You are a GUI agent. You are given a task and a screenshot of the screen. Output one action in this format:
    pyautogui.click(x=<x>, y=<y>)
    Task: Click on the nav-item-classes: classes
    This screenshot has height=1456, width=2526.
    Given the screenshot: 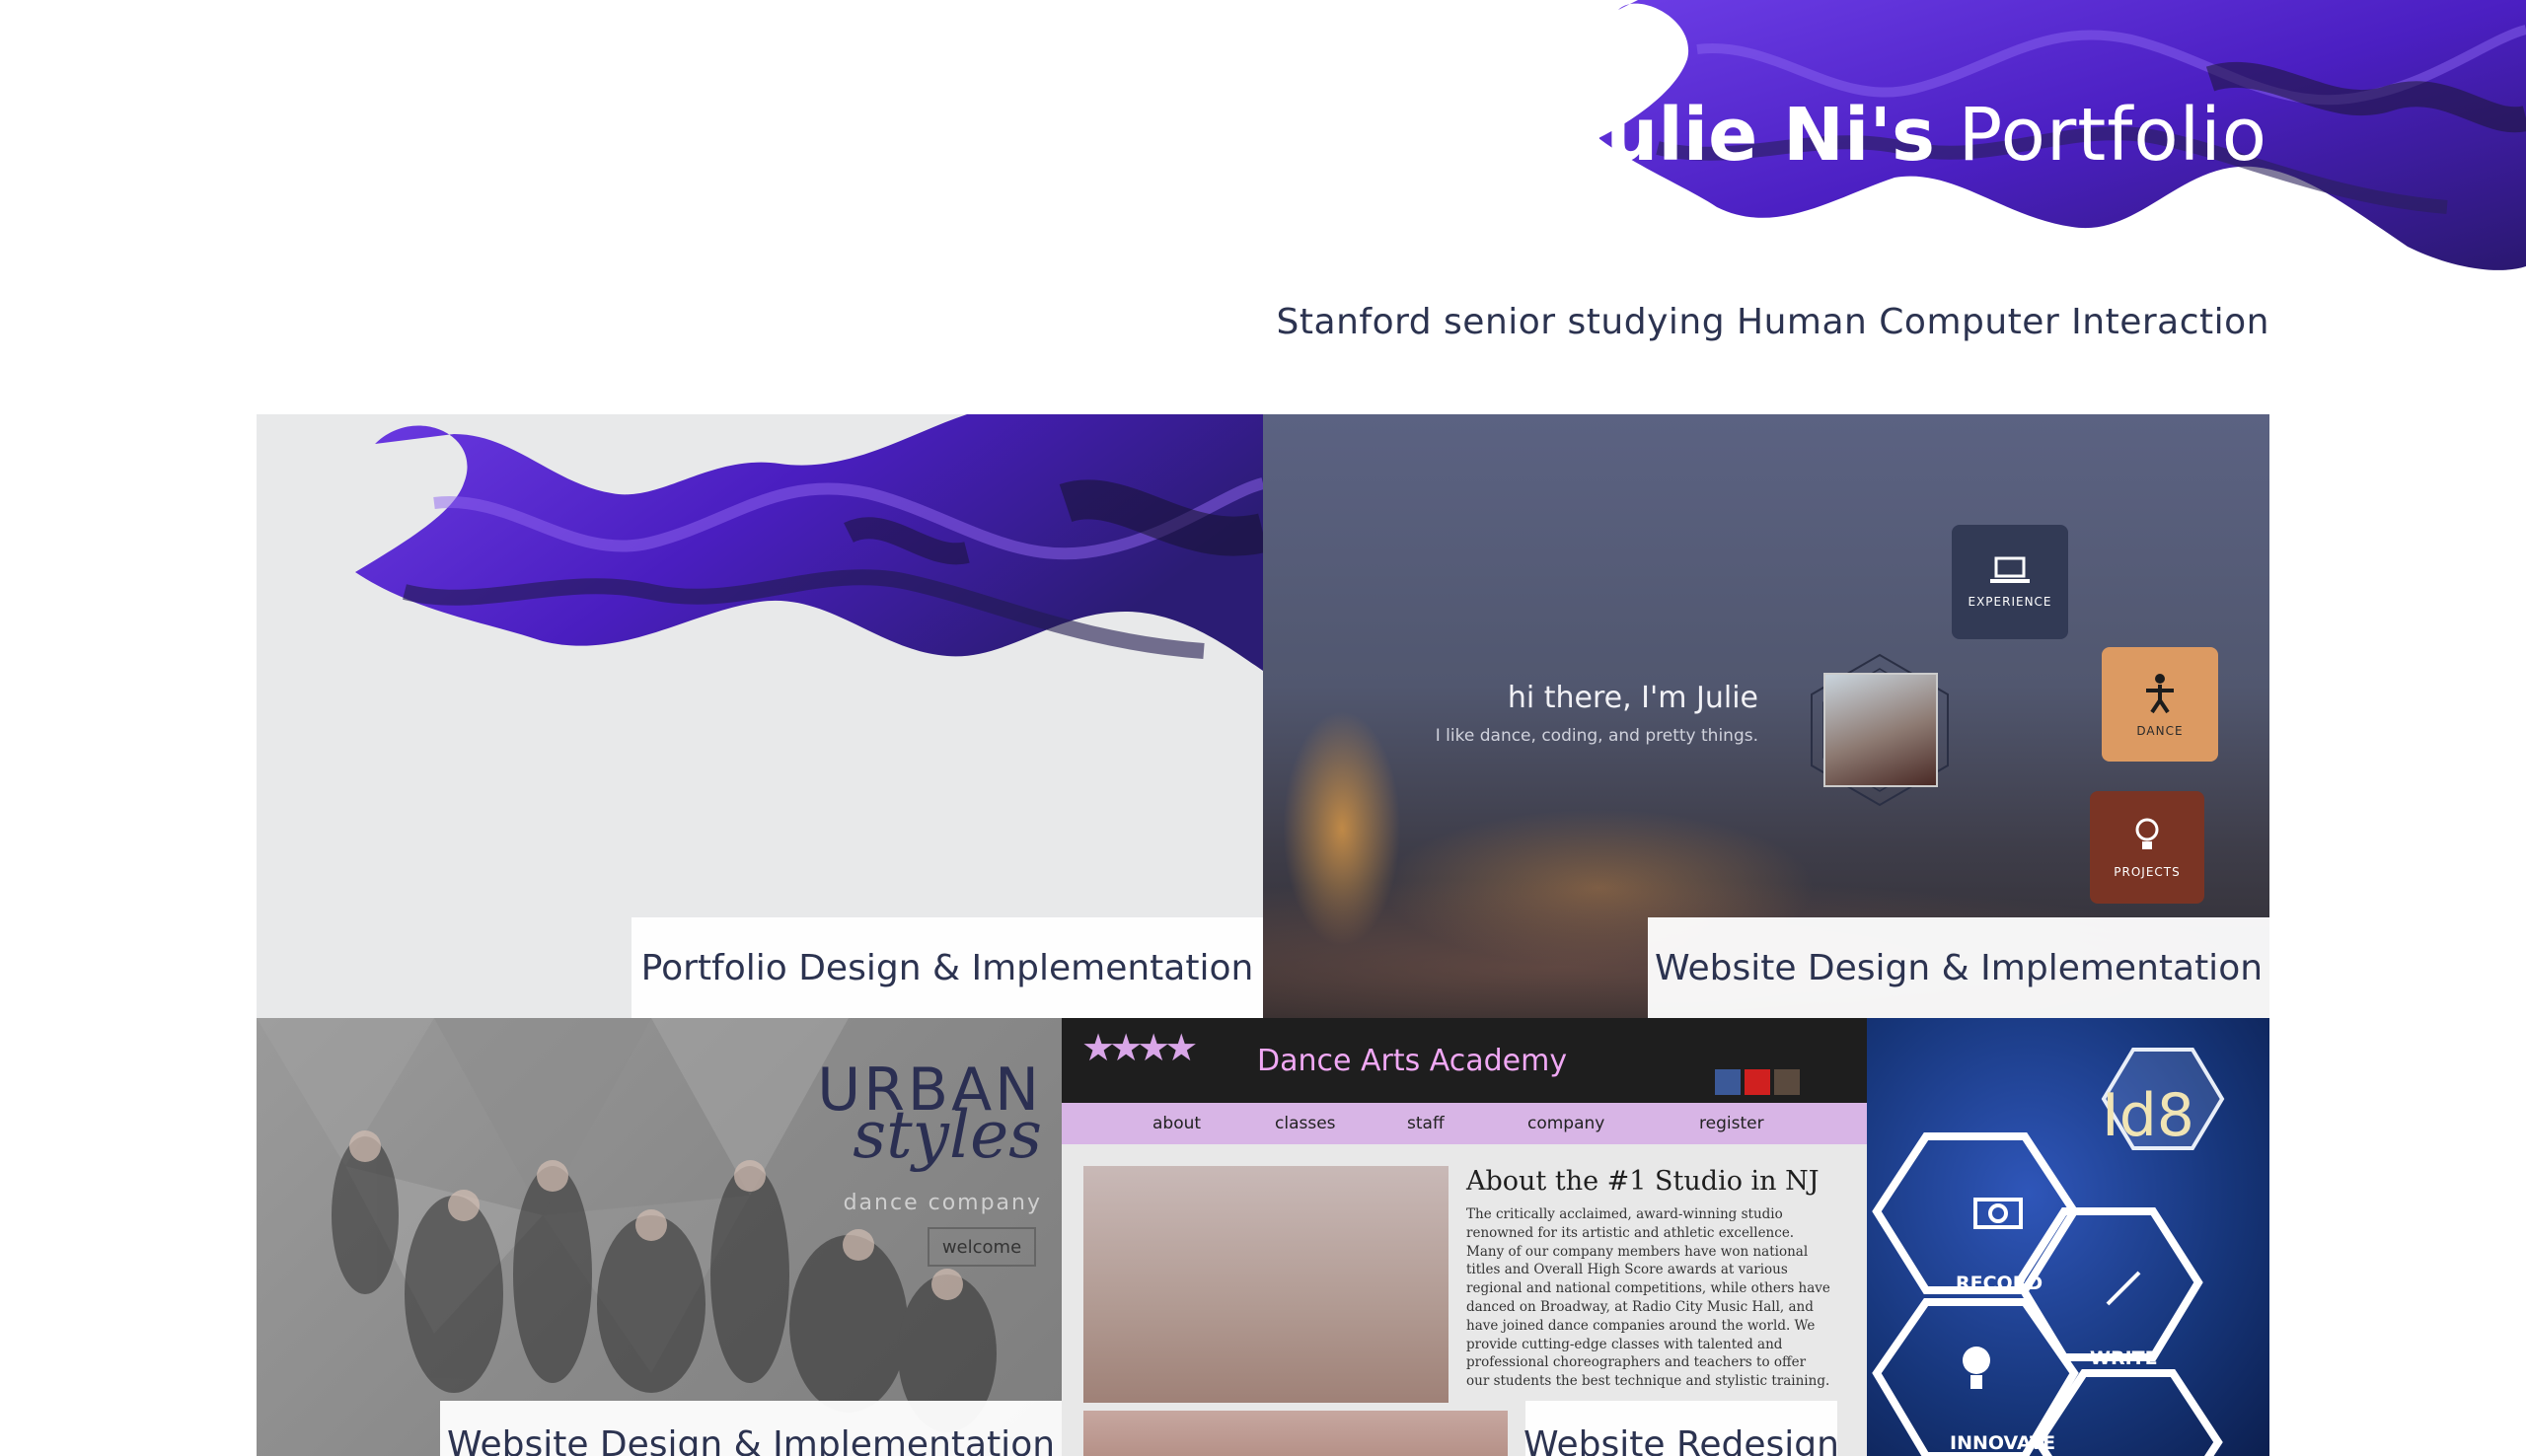 What is the action you would take?
    pyautogui.click(x=1305, y=1123)
    